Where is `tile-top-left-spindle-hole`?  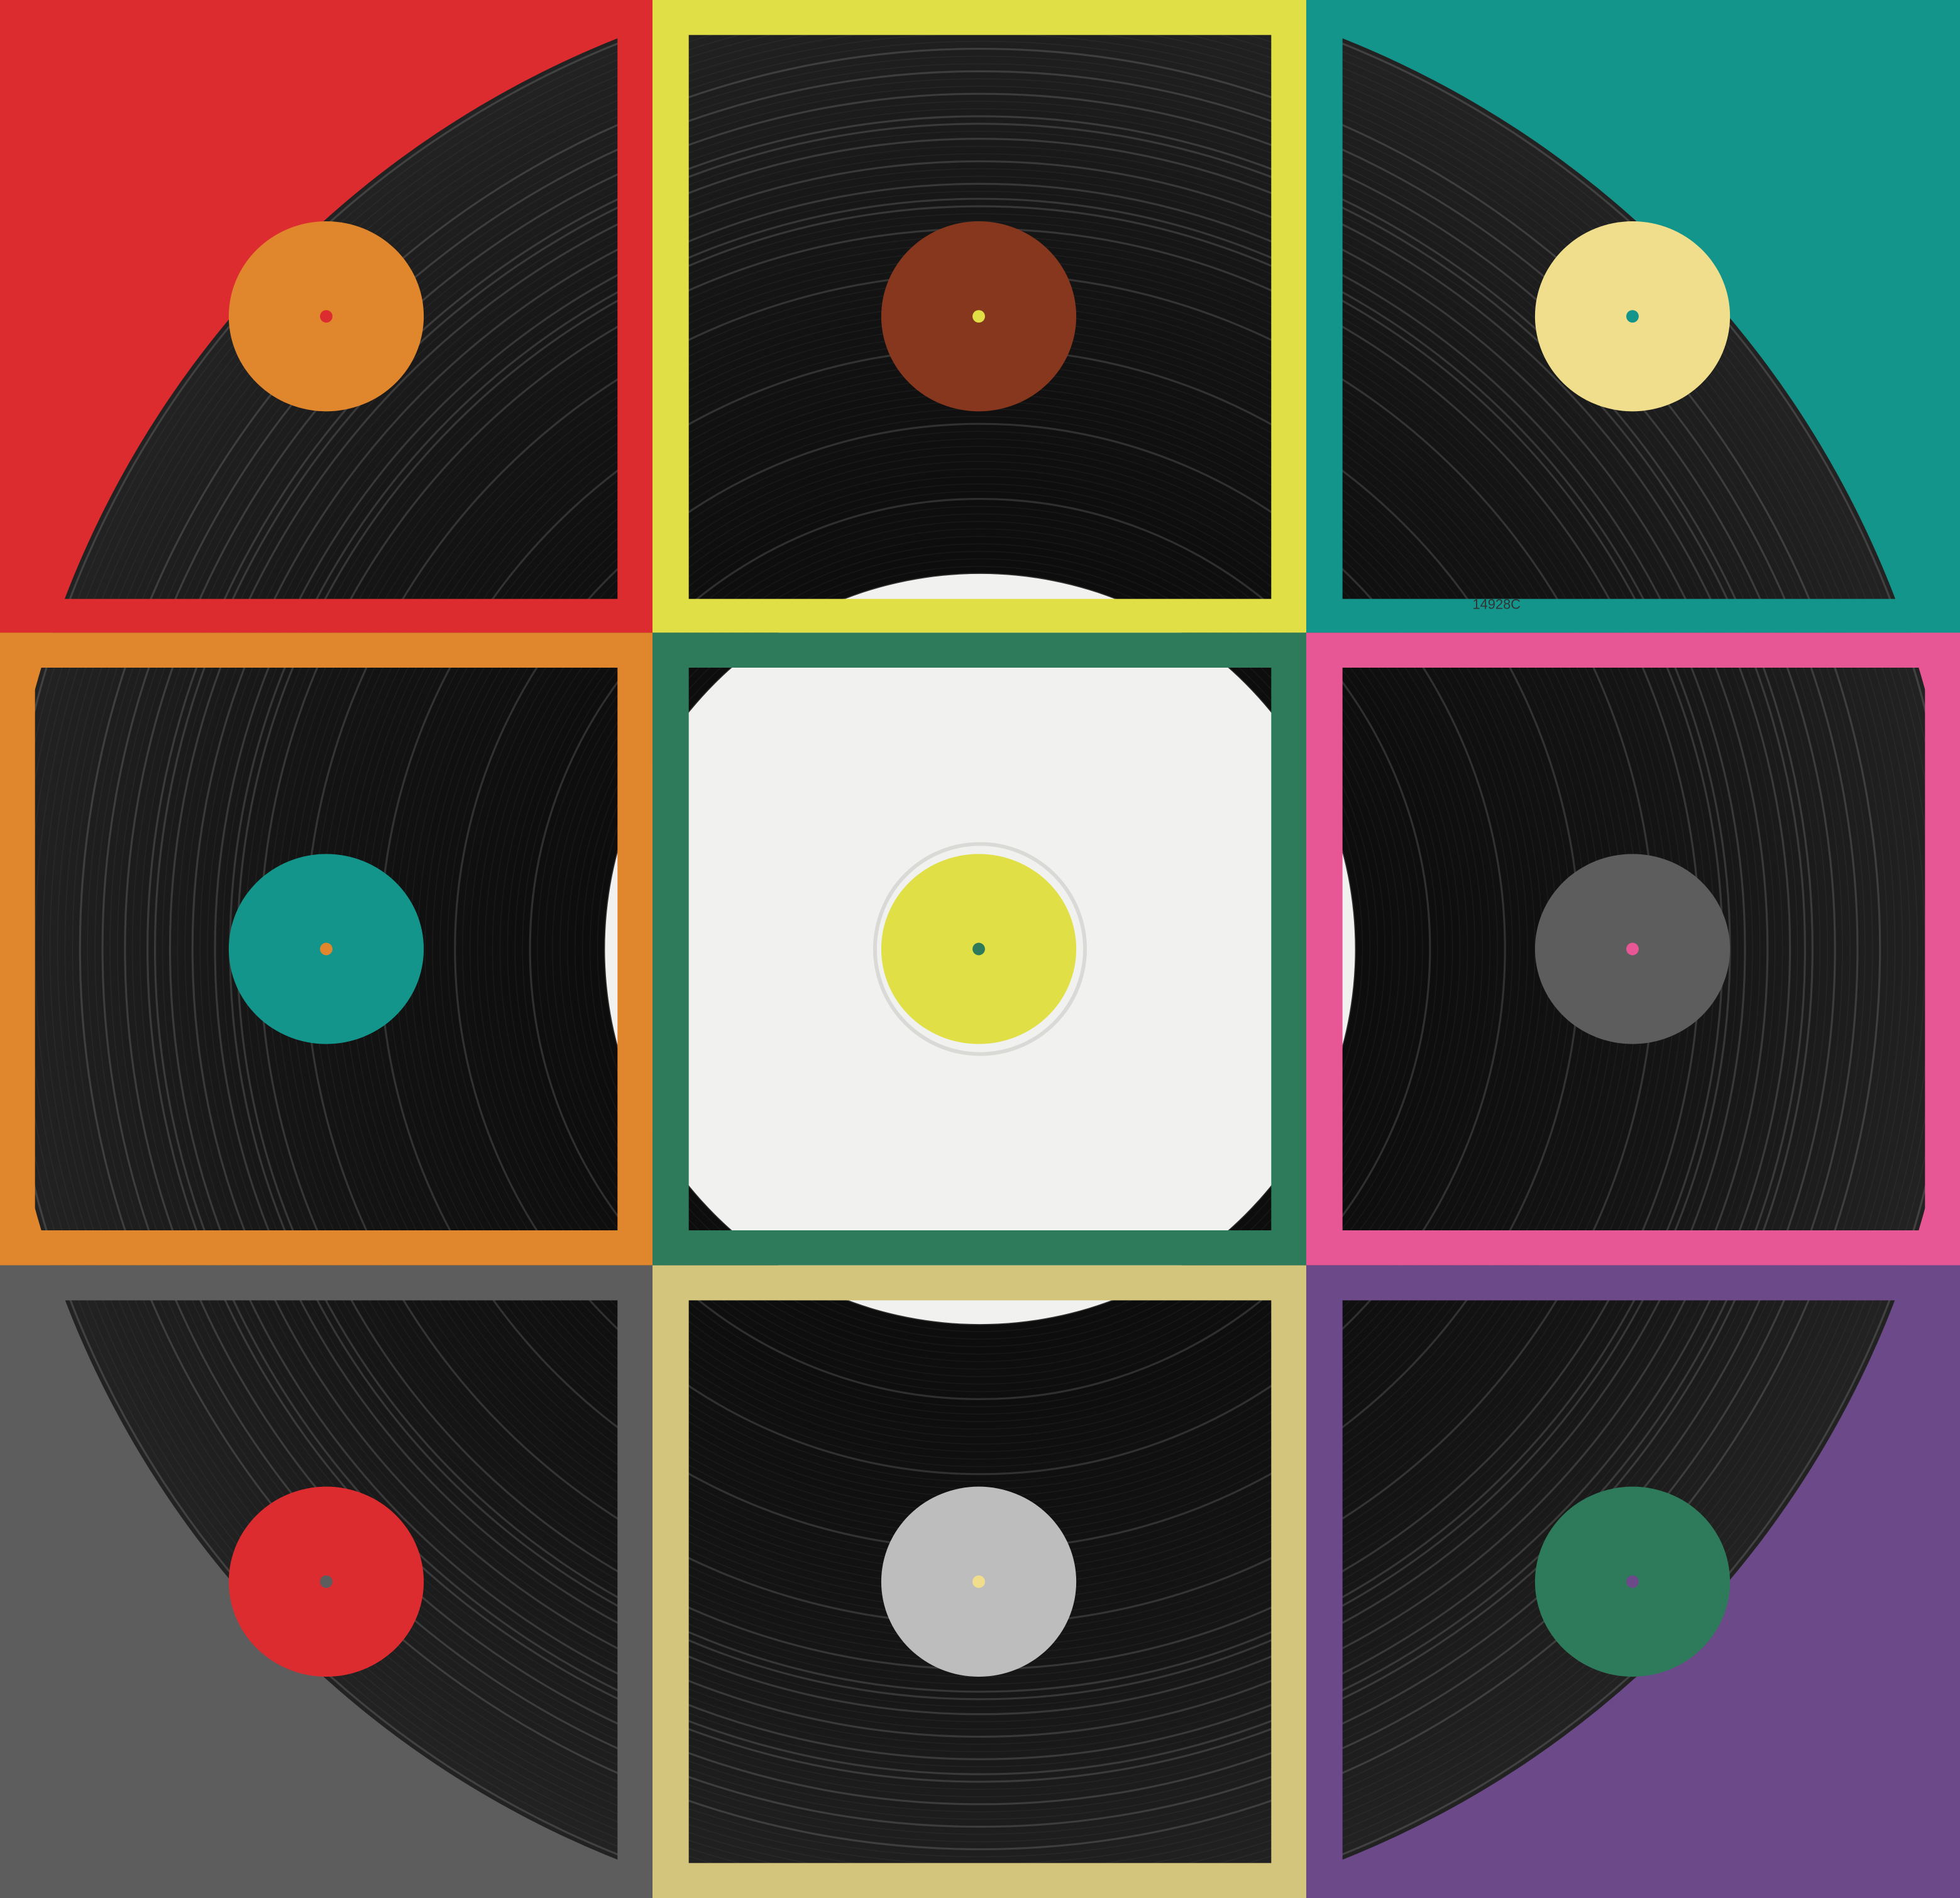
tile-top-left-spindle-hole is located at coordinates (327, 316).